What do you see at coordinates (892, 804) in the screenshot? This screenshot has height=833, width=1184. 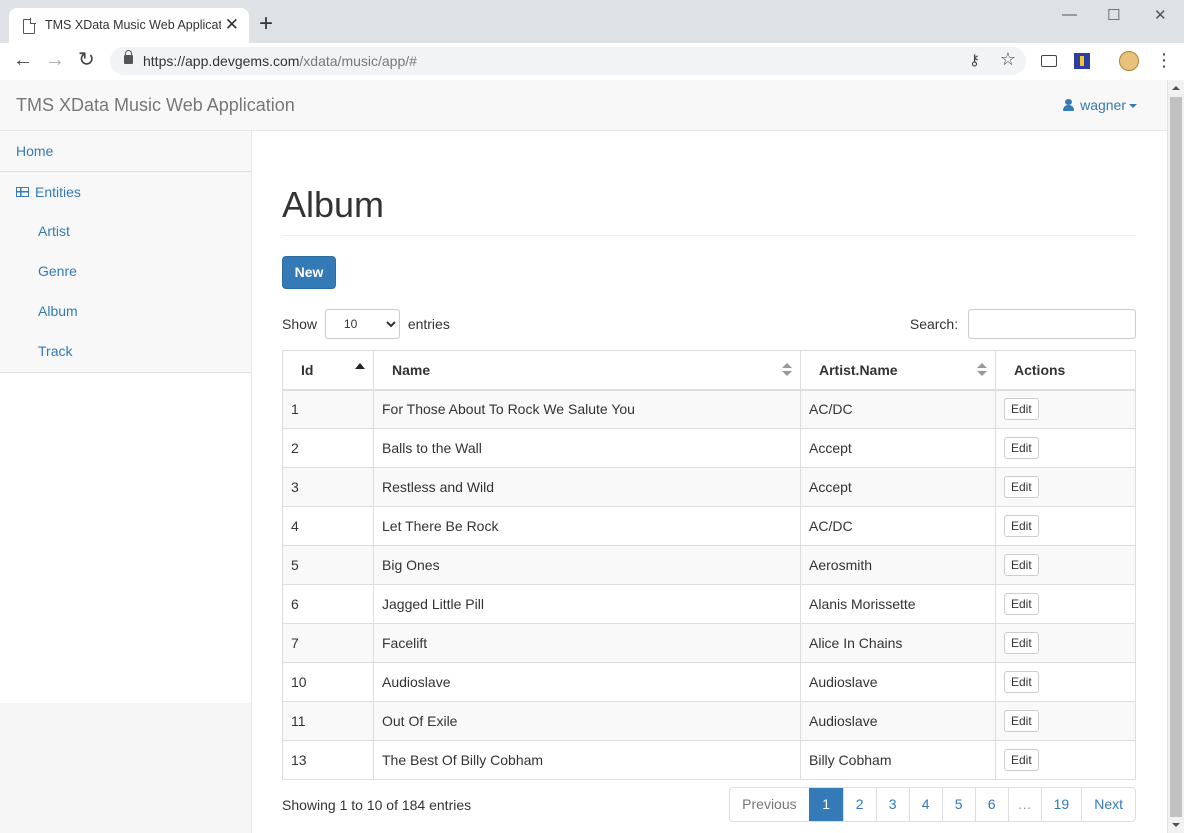 I see `page-button-3: 3` at bounding box center [892, 804].